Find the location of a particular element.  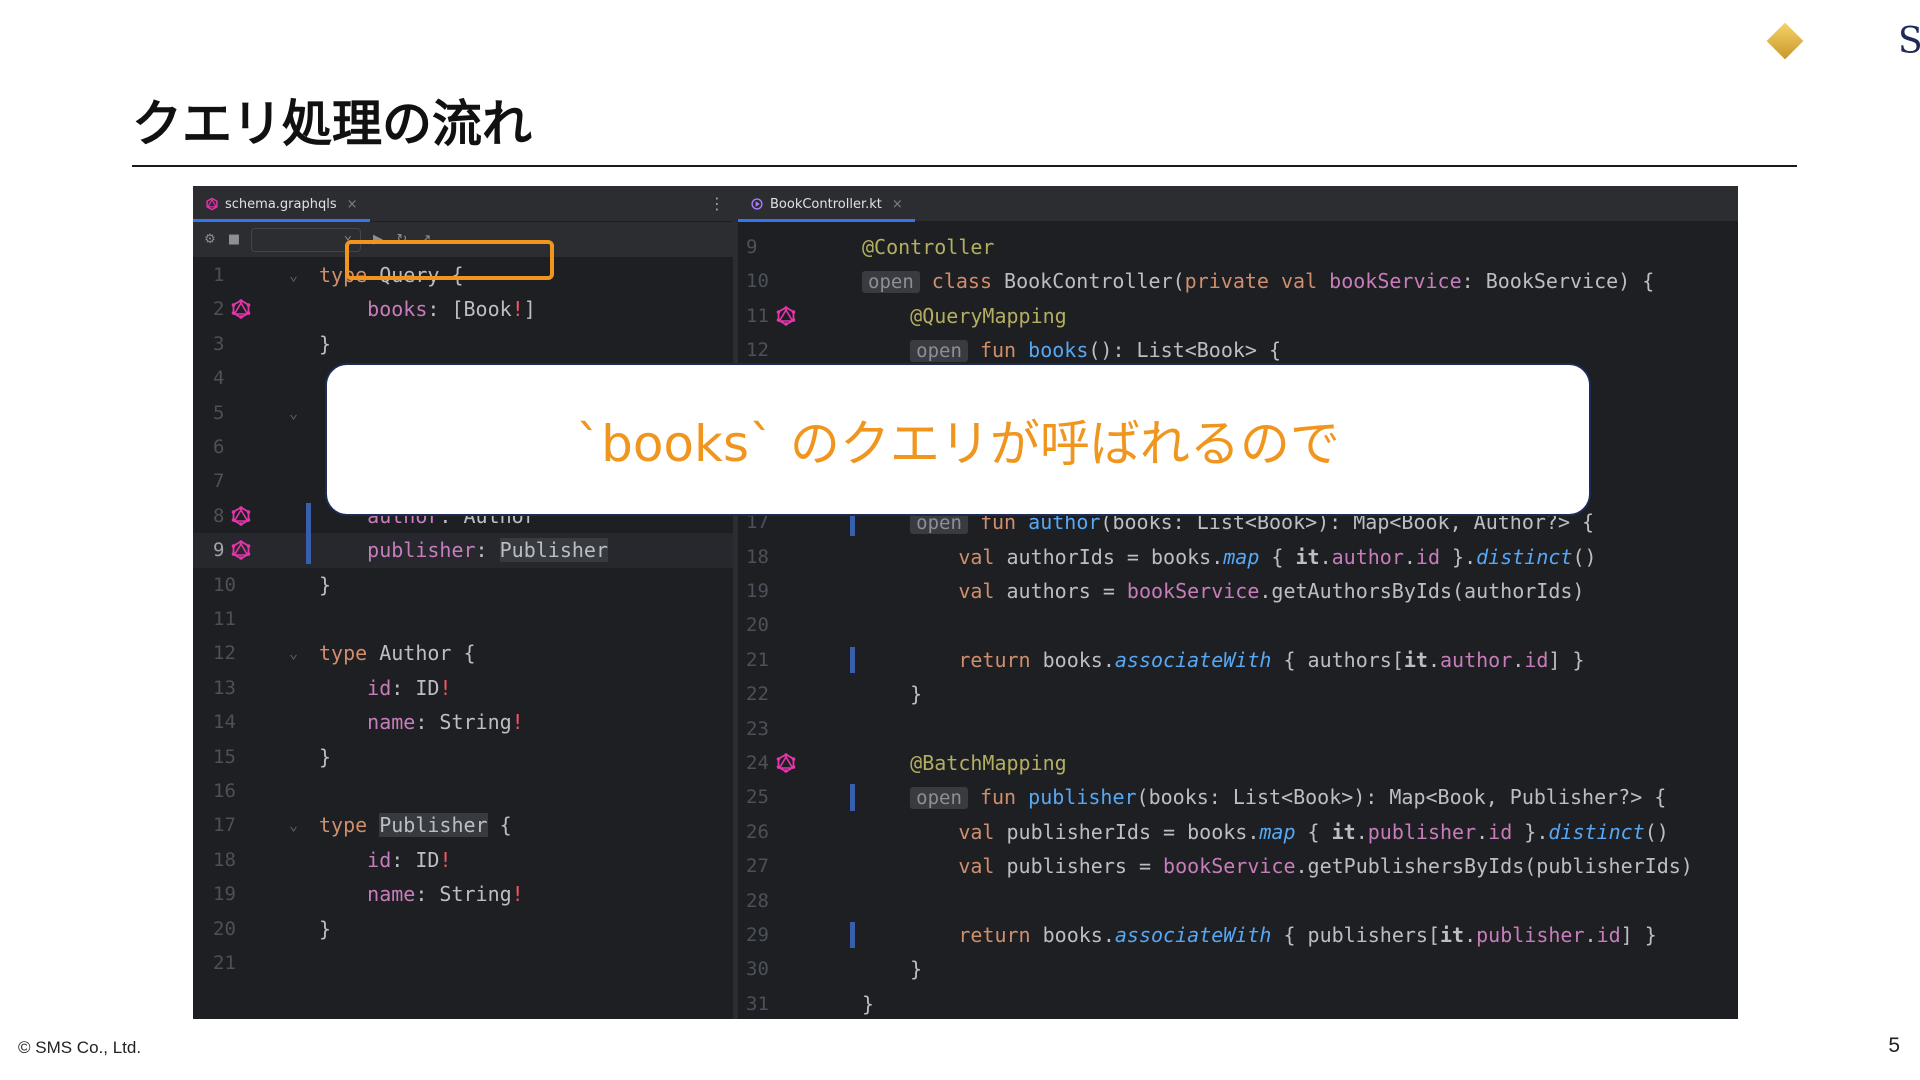

line-number: 7 is located at coordinates (219, 481).